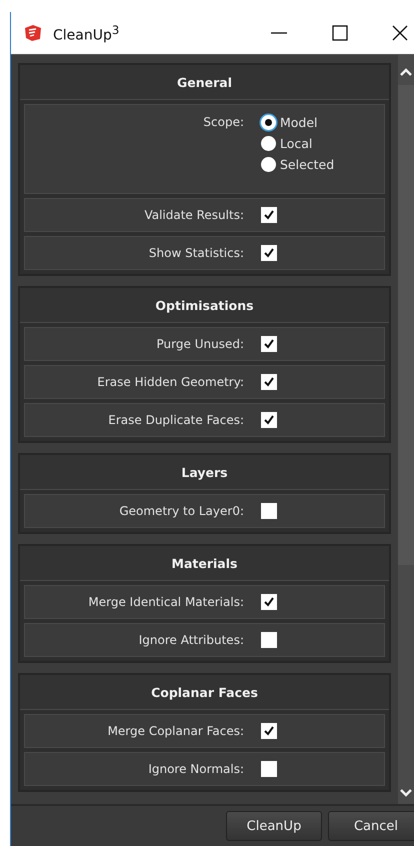 Image resolution: width=414 pixels, height=846 pixels. Describe the element at coordinates (340, 33) in the screenshot. I see `maximize-icon` at that location.